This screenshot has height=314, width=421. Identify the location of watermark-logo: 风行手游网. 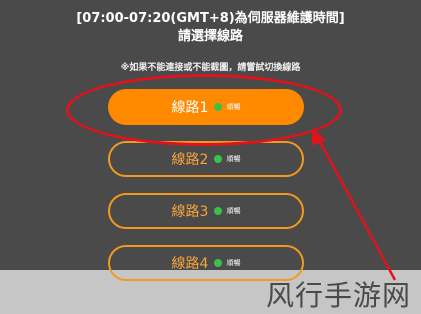
(338, 295).